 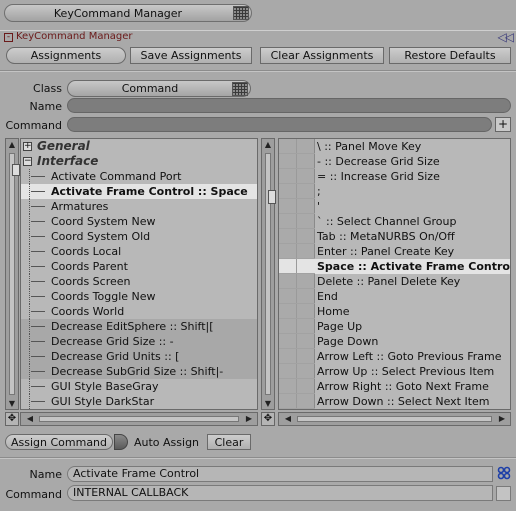 I want to click on key-row: Space :: Activate Frame Control, so click(x=394, y=266).